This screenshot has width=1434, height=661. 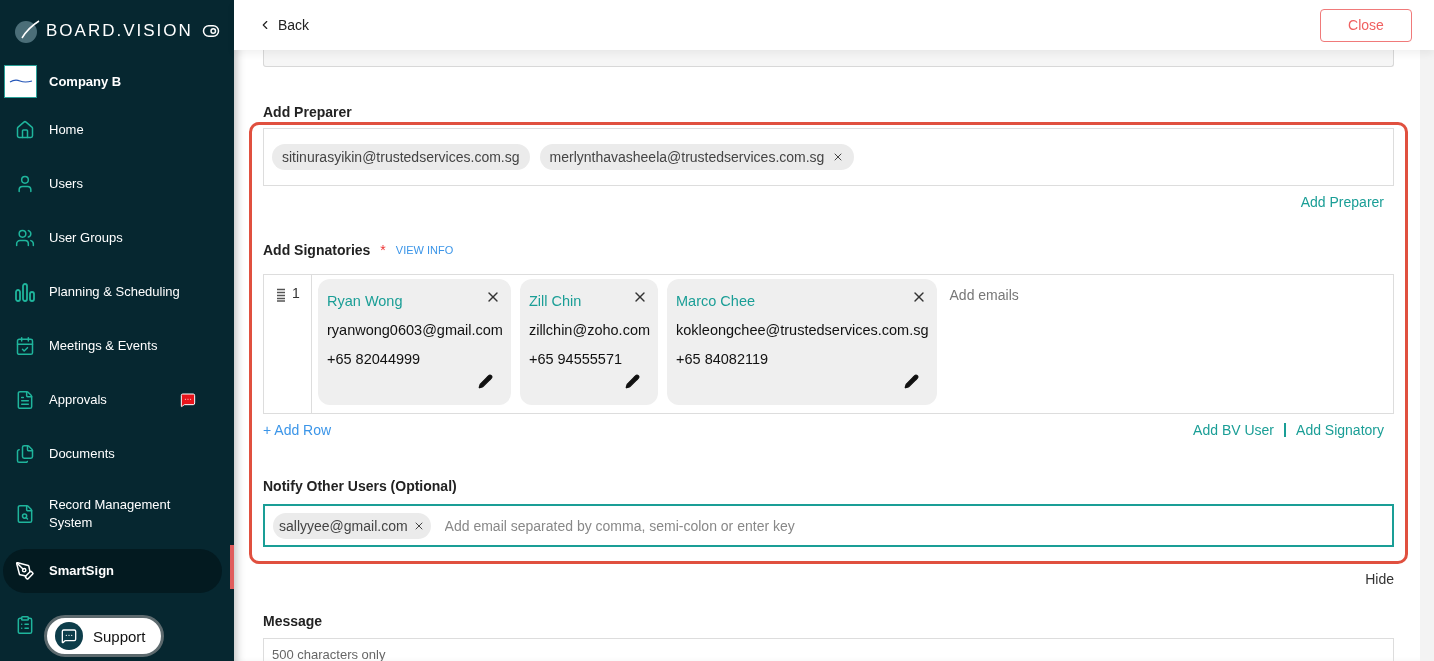 I want to click on company-logo, so click(x=20, y=81).